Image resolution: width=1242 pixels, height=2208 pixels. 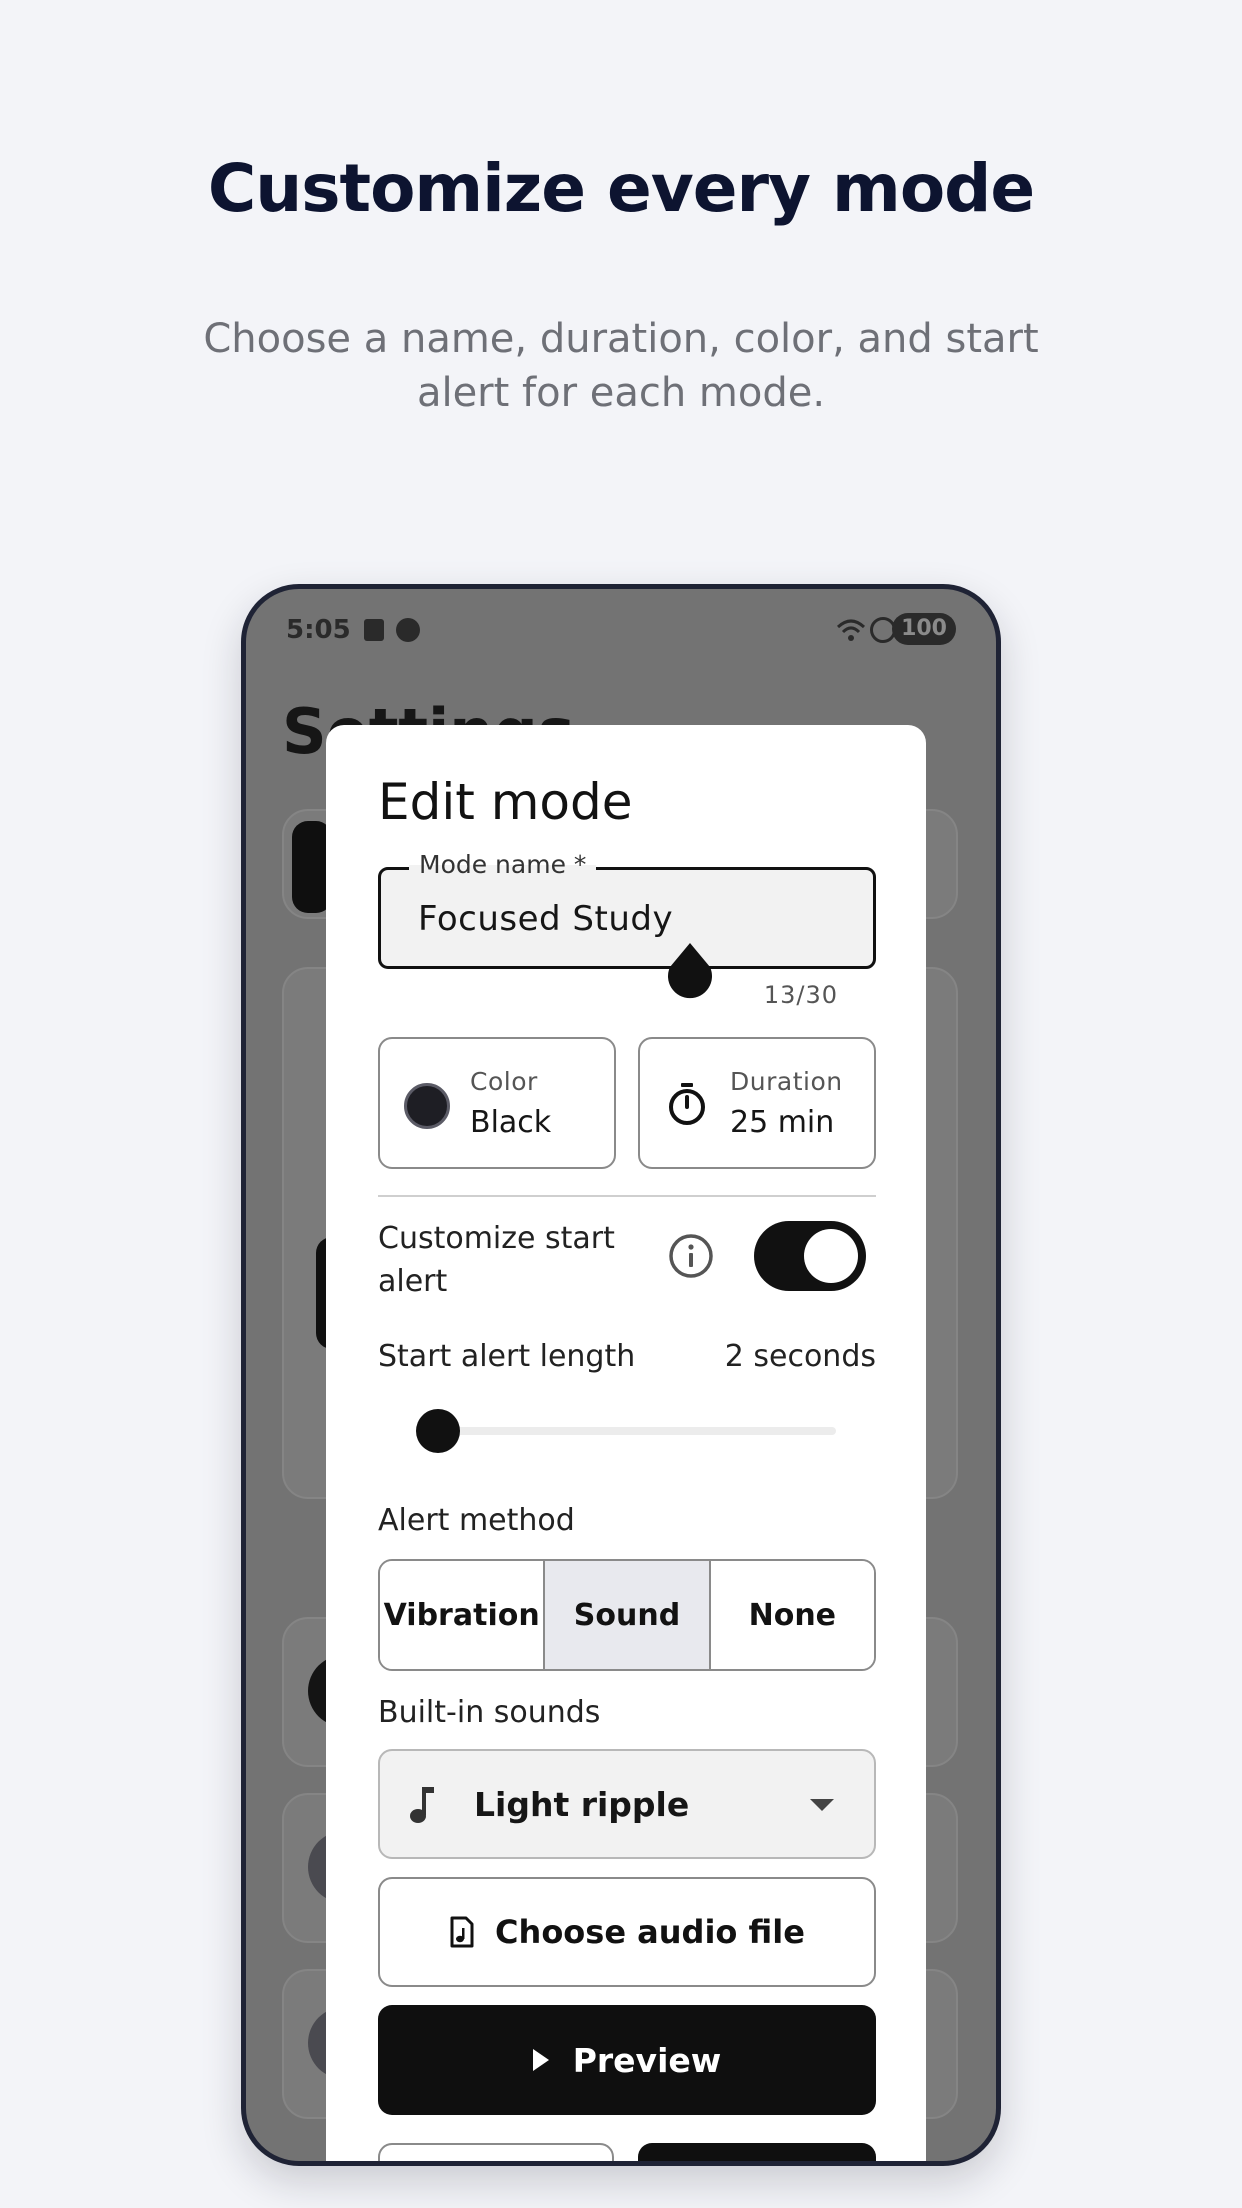 What do you see at coordinates (318, 630) in the screenshot?
I see `status-time: 5:05` at bounding box center [318, 630].